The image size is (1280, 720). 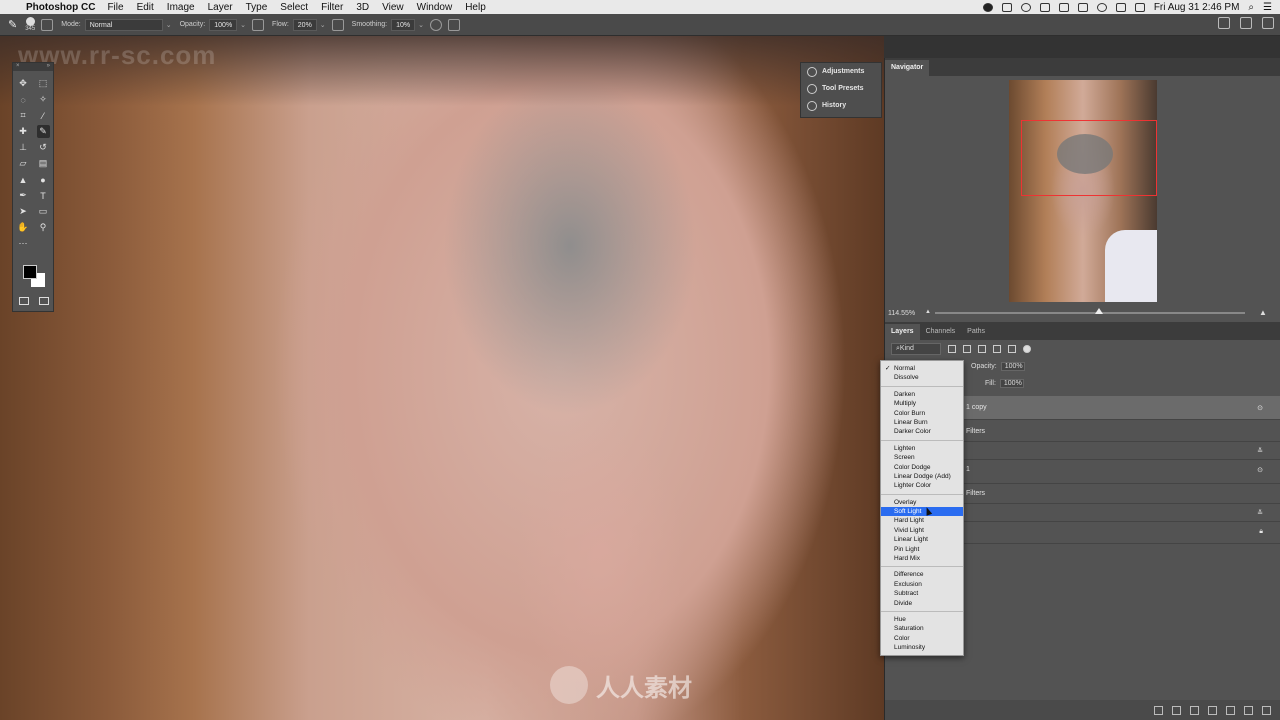 I want to click on history-panel-button: History, so click(x=841, y=105).